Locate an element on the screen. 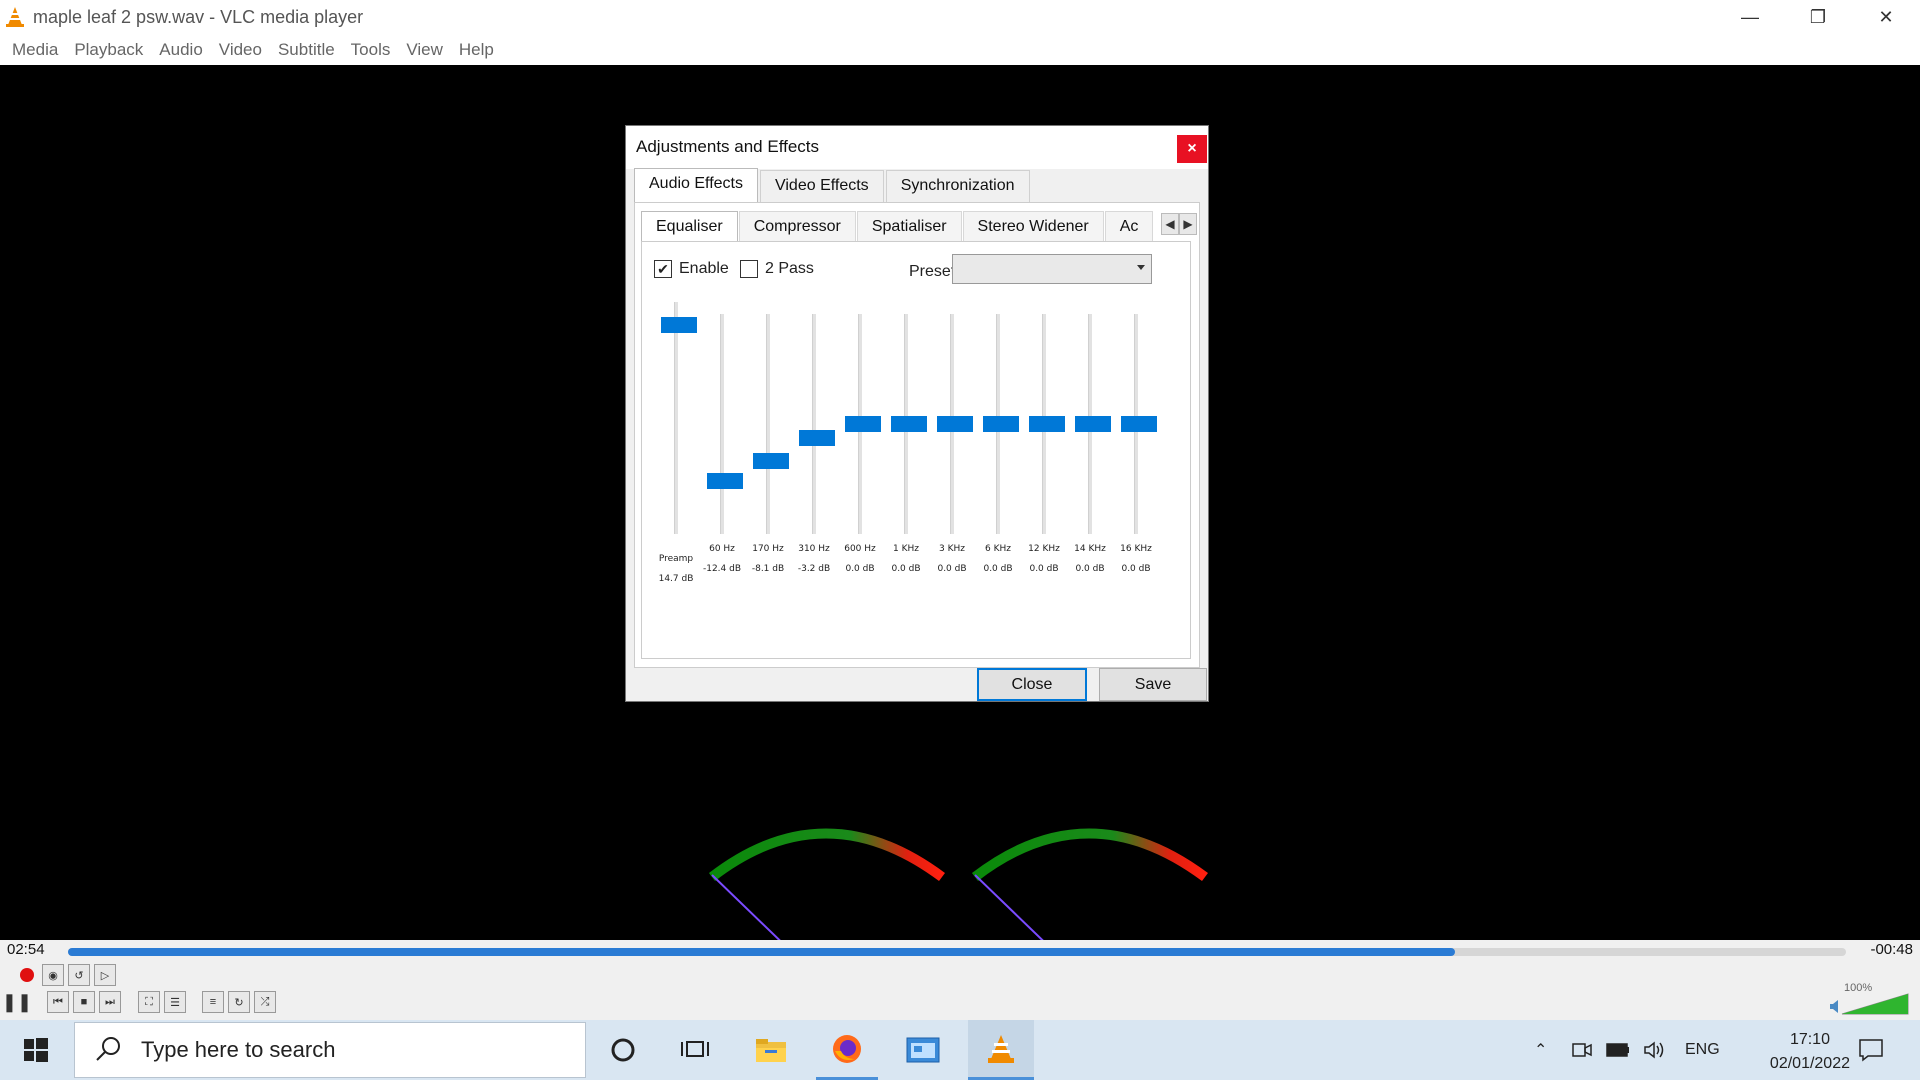 The height and width of the screenshot is (1080, 1920). eq-band-0-handle is located at coordinates (725, 481).